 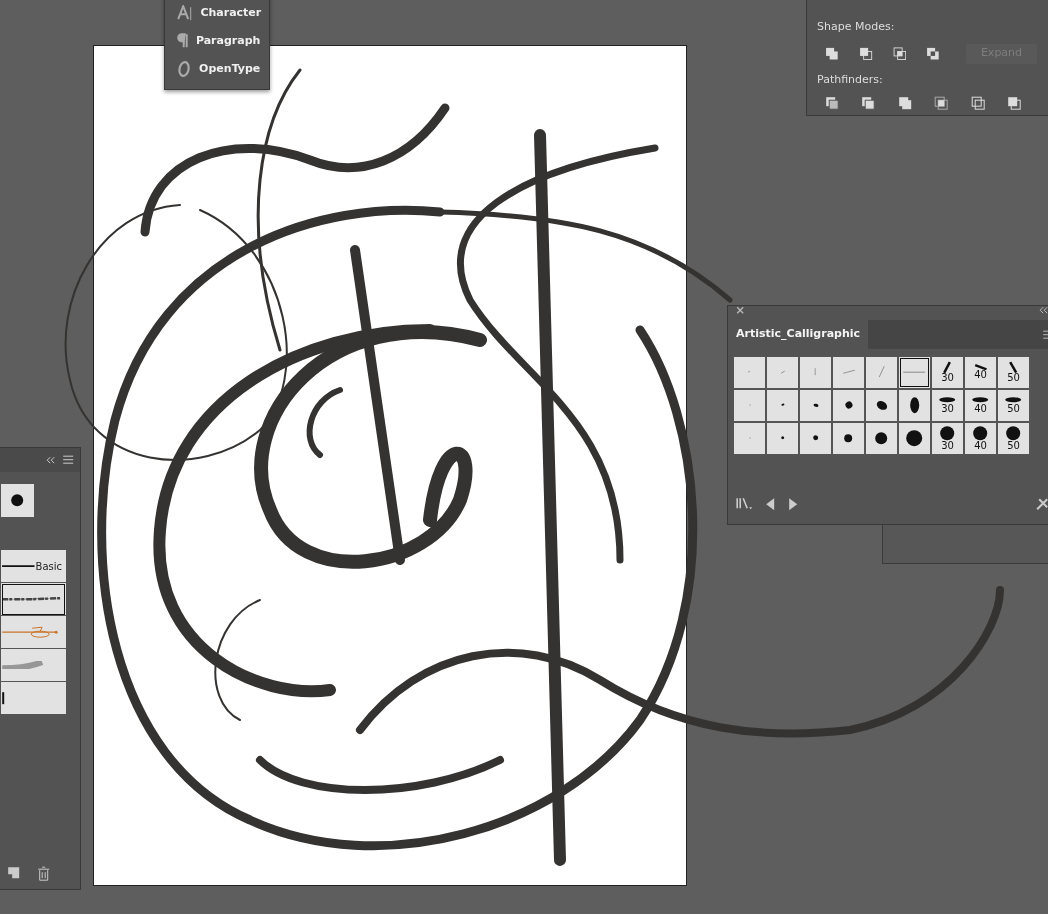 I want to click on menu-item-label: Character, so click(x=231, y=12).